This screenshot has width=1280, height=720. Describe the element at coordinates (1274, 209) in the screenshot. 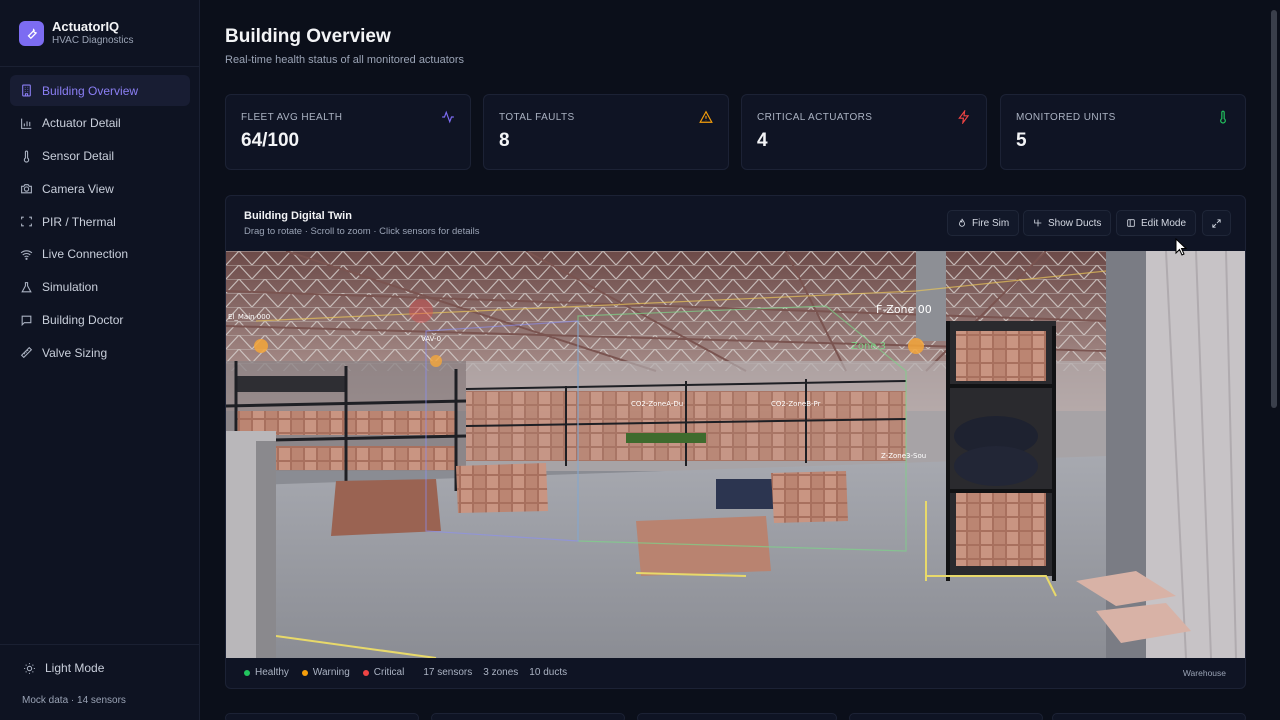

I see `scrollbar-thumb` at that location.